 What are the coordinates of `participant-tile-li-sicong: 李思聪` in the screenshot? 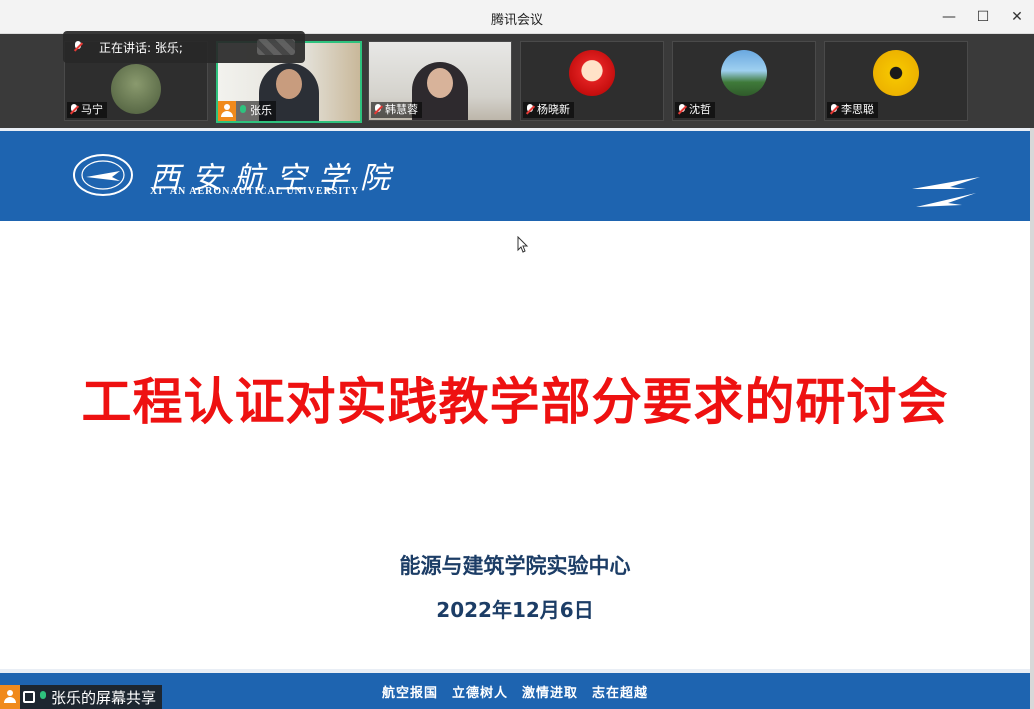 It's located at (896, 81).